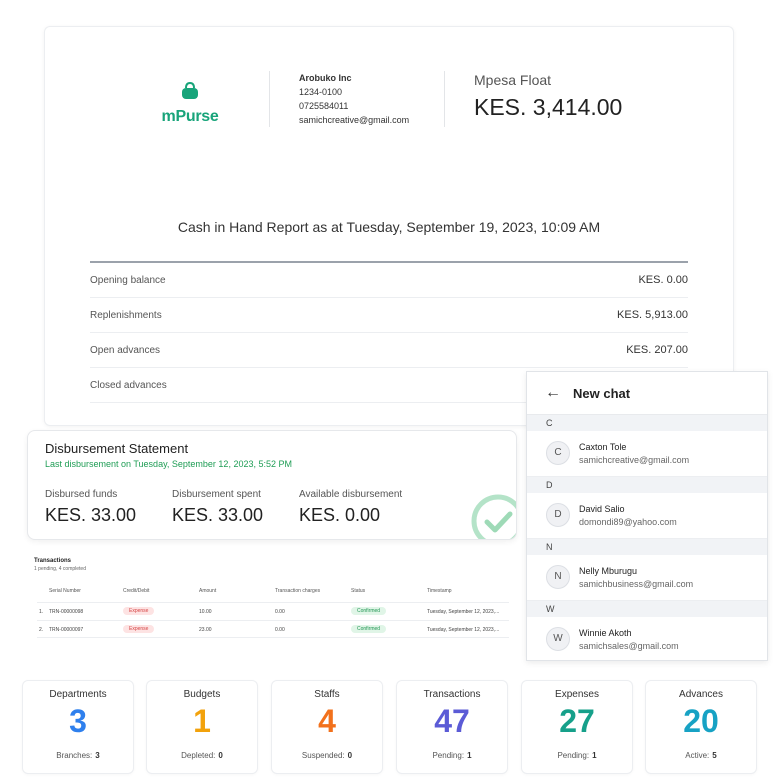  Describe the element at coordinates (81, 494) in the screenshot. I see `stat-label: Disbursed funds` at that location.